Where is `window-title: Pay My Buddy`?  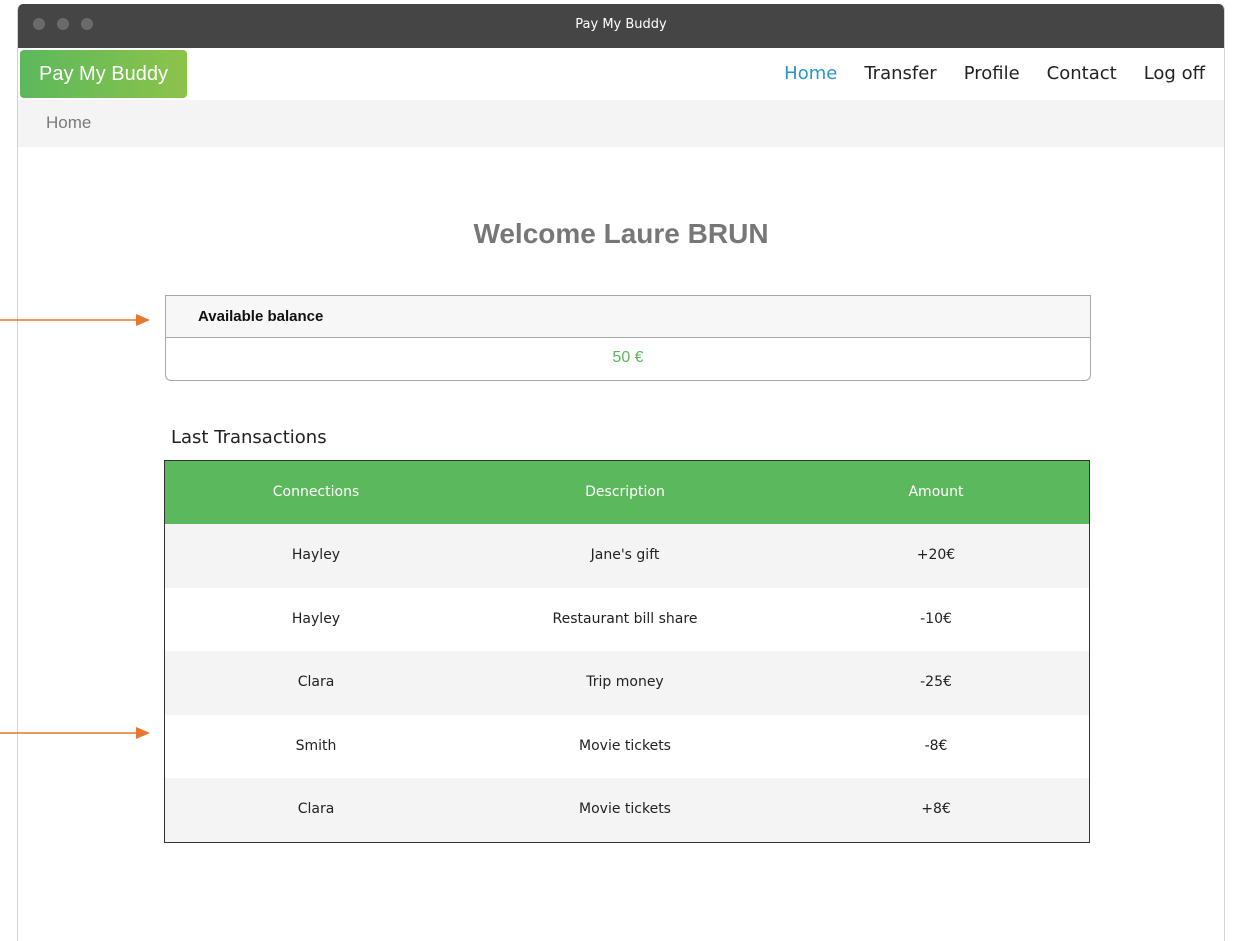 window-title: Pay My Buddy is located at coordinates (621, 24).